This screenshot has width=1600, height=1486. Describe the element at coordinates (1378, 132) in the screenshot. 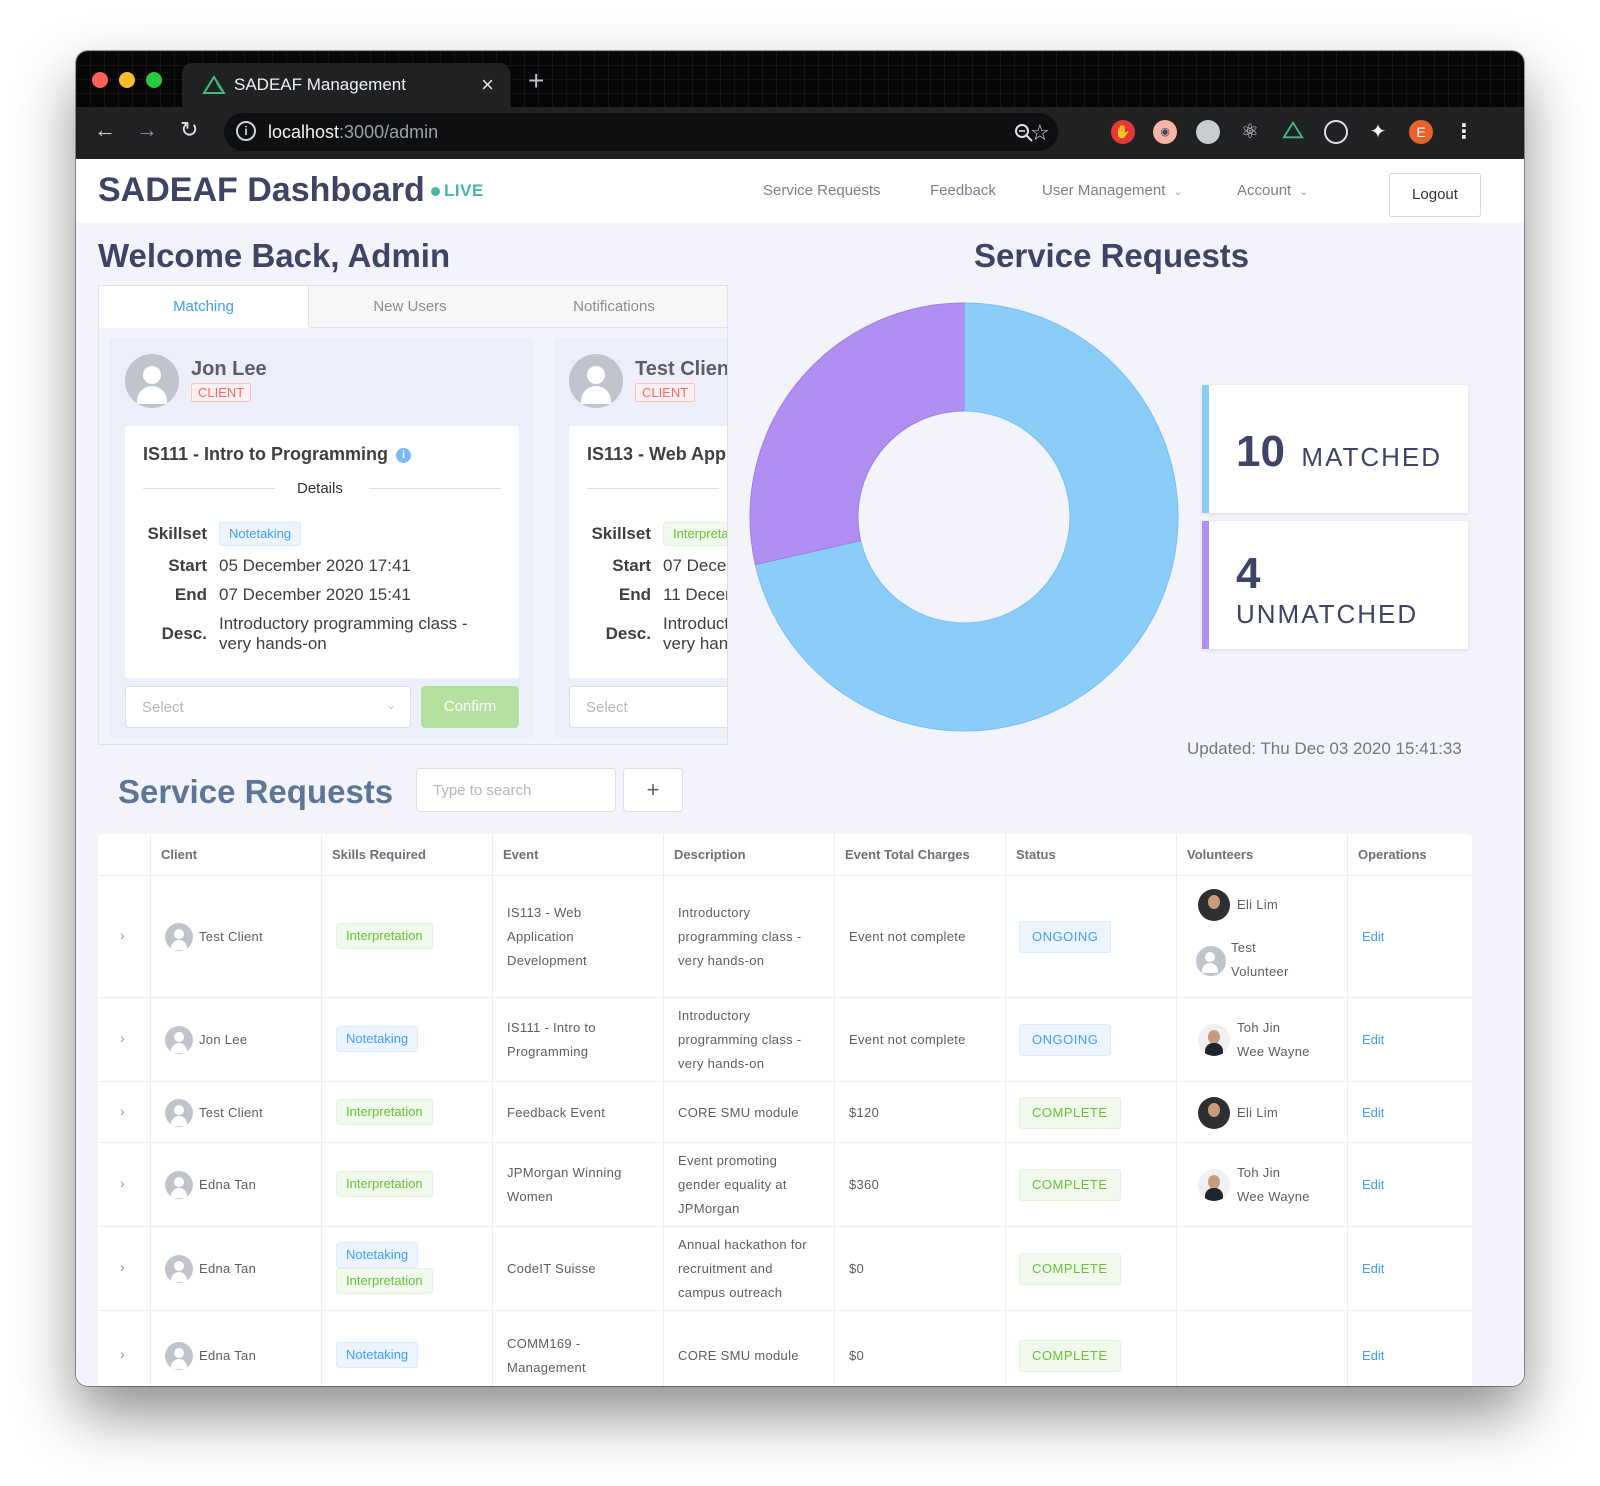

I see `extensions-puzzle-icon: ✦` at that location.